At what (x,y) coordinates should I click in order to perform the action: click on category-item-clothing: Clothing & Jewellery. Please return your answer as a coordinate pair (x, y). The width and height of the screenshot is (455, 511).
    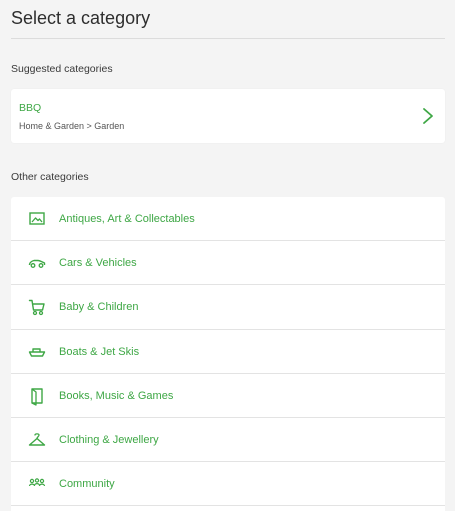
    Looking at the image, I should click on (228, 440).